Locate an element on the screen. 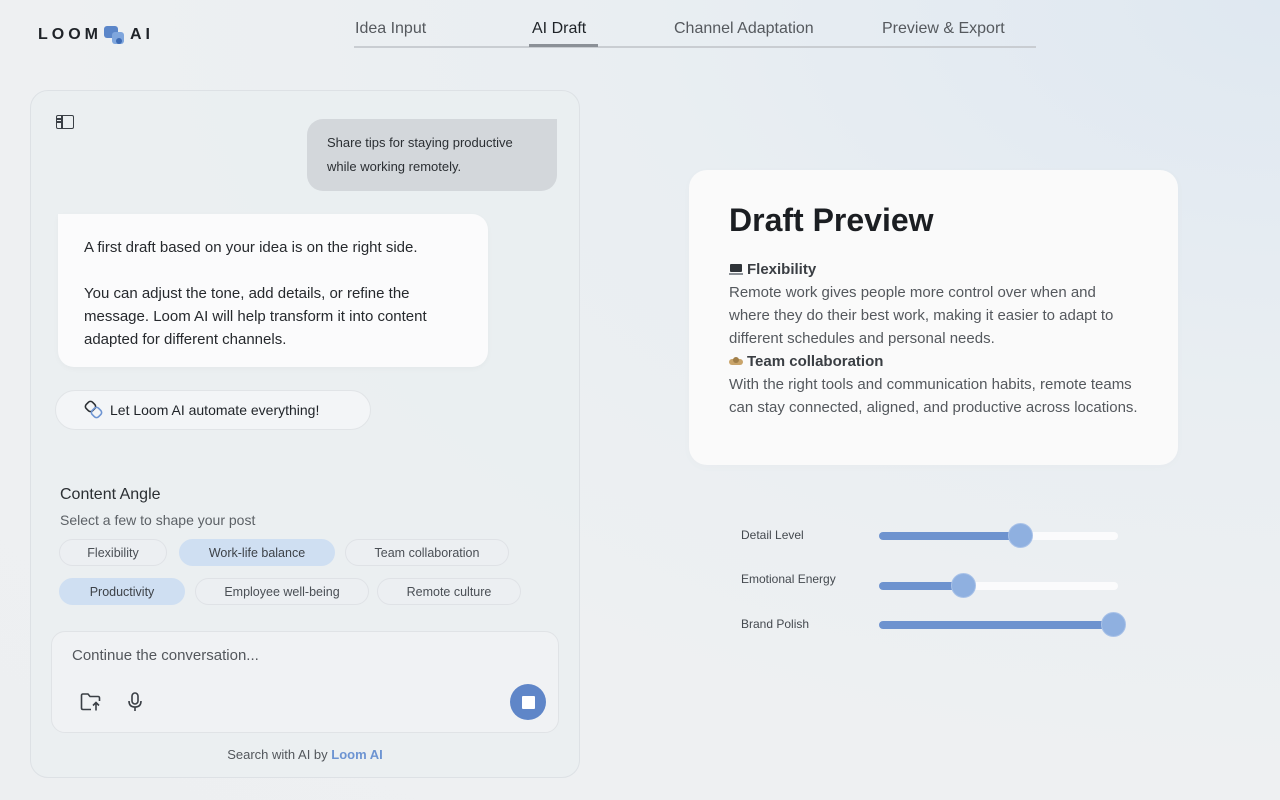 The width and height of the screenshot is (1280, 800). slider-emotional-energy is located at coordinates (998, 585).